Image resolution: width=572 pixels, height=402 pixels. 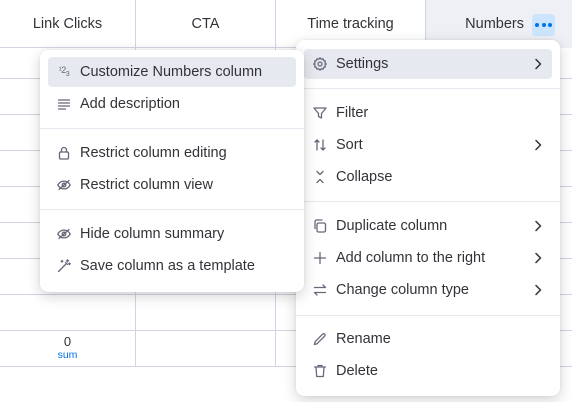 I want to click on submenu-item-customize-numbers: ¹23 Customize Numbers column, so click(x=172, y=72).